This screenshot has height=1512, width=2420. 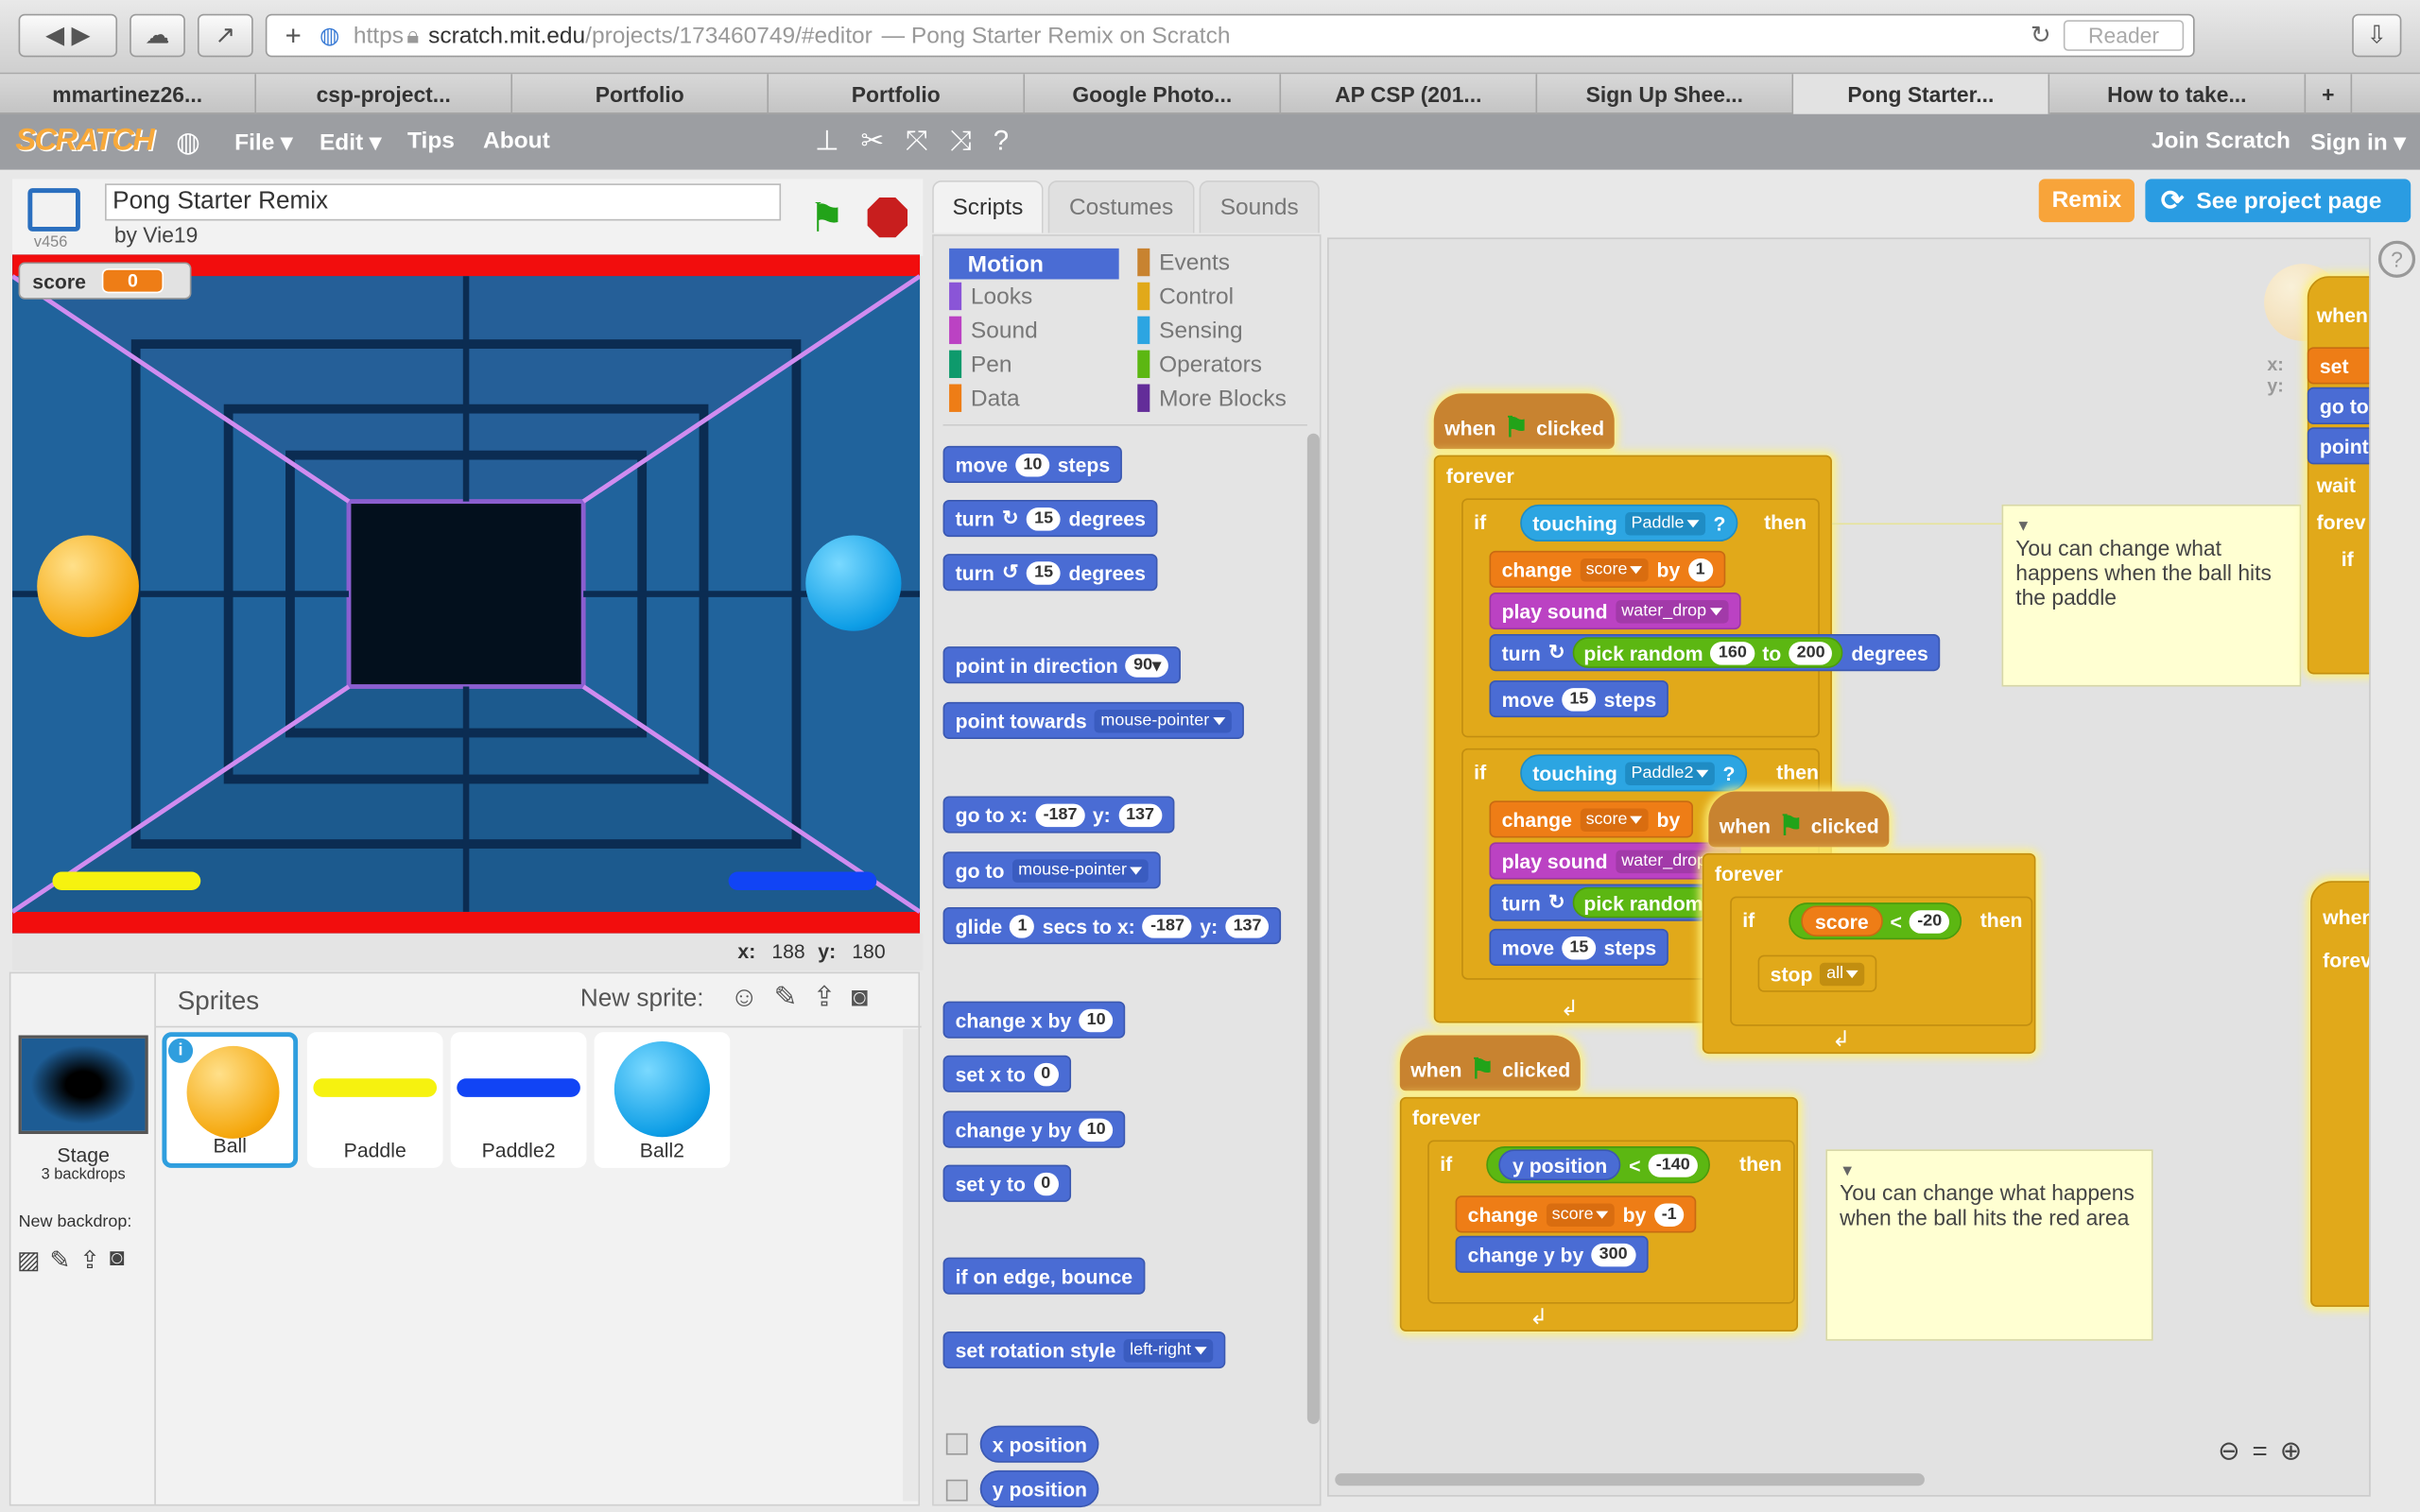 I want to click on sprite-dropdown: Paddle, so click(x=1665, y=523).